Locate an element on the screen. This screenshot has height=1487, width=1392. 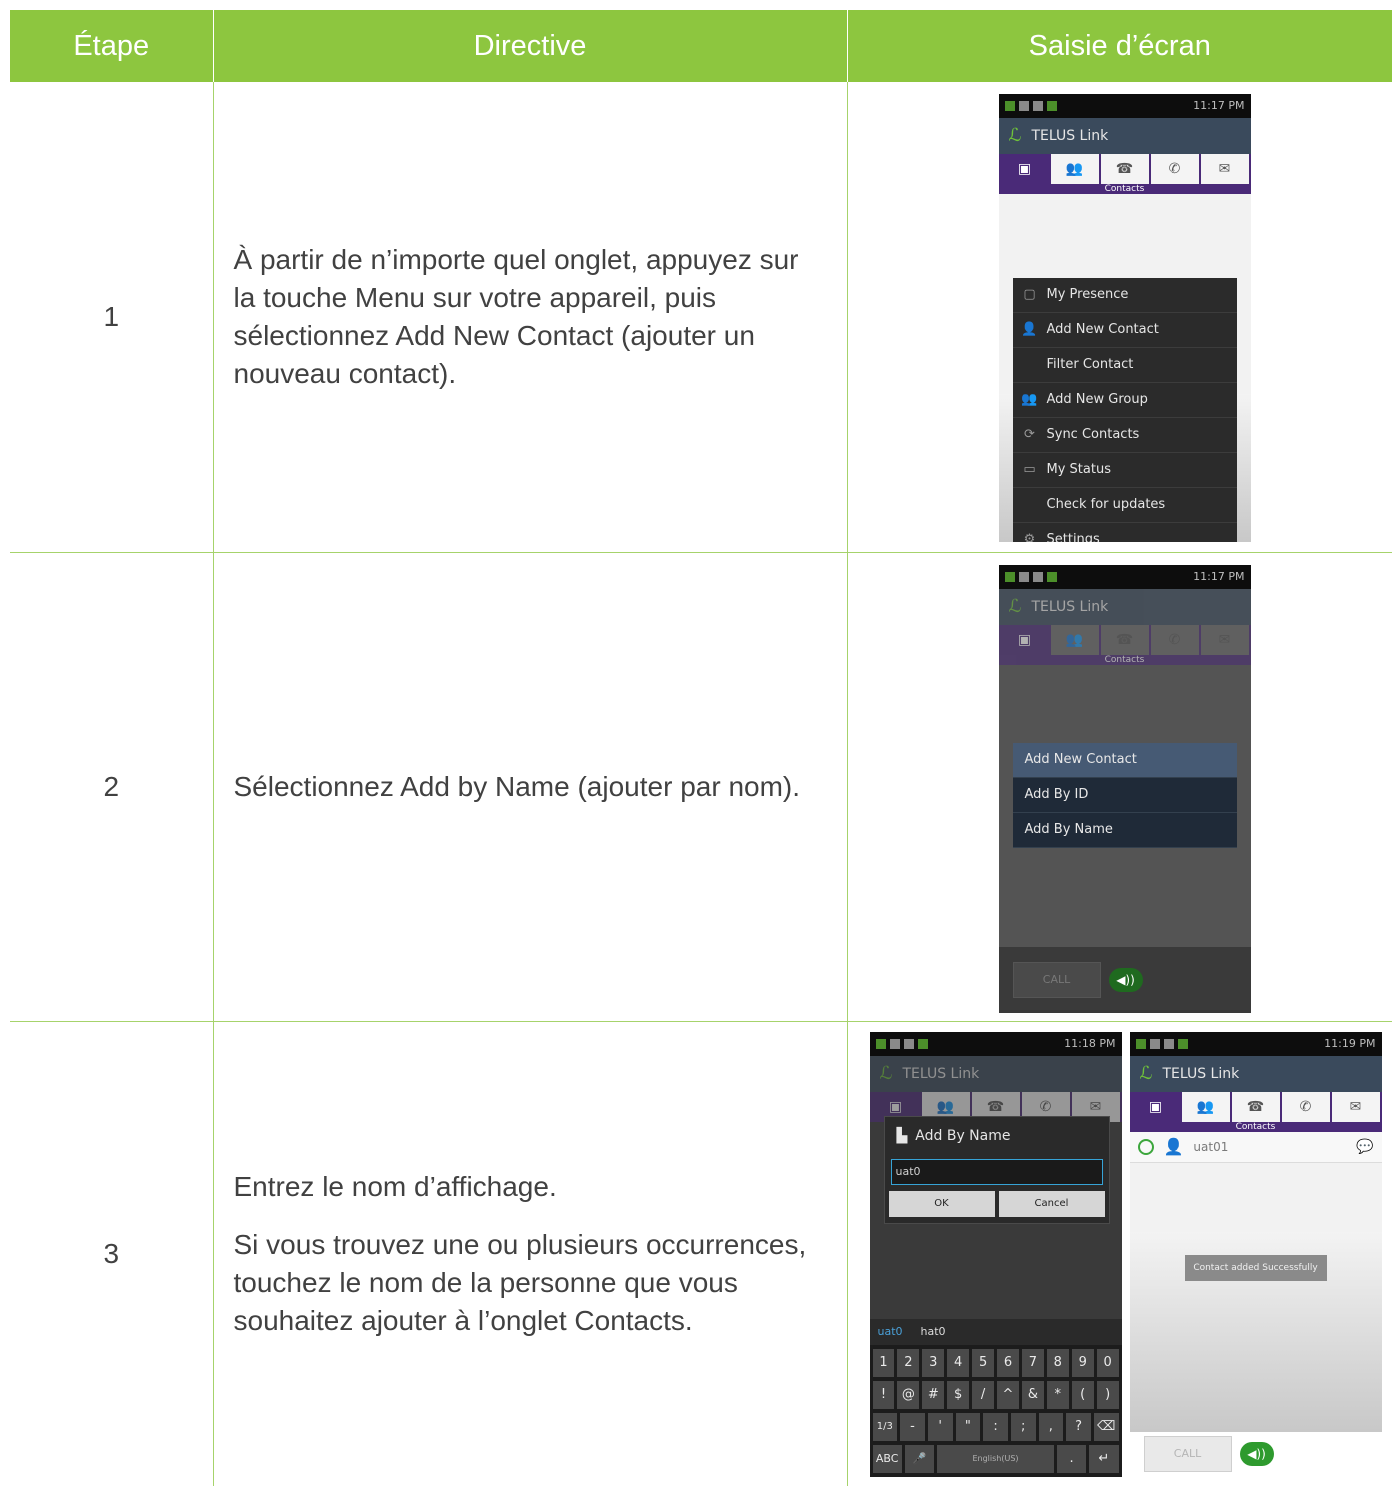
key: 2 is located at coordinates (908, 1362).